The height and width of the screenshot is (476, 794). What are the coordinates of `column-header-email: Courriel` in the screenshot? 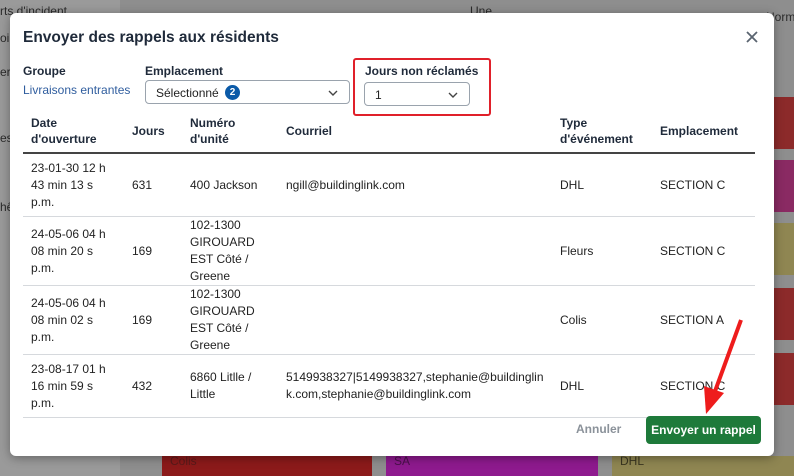 It's located at (415, 131).